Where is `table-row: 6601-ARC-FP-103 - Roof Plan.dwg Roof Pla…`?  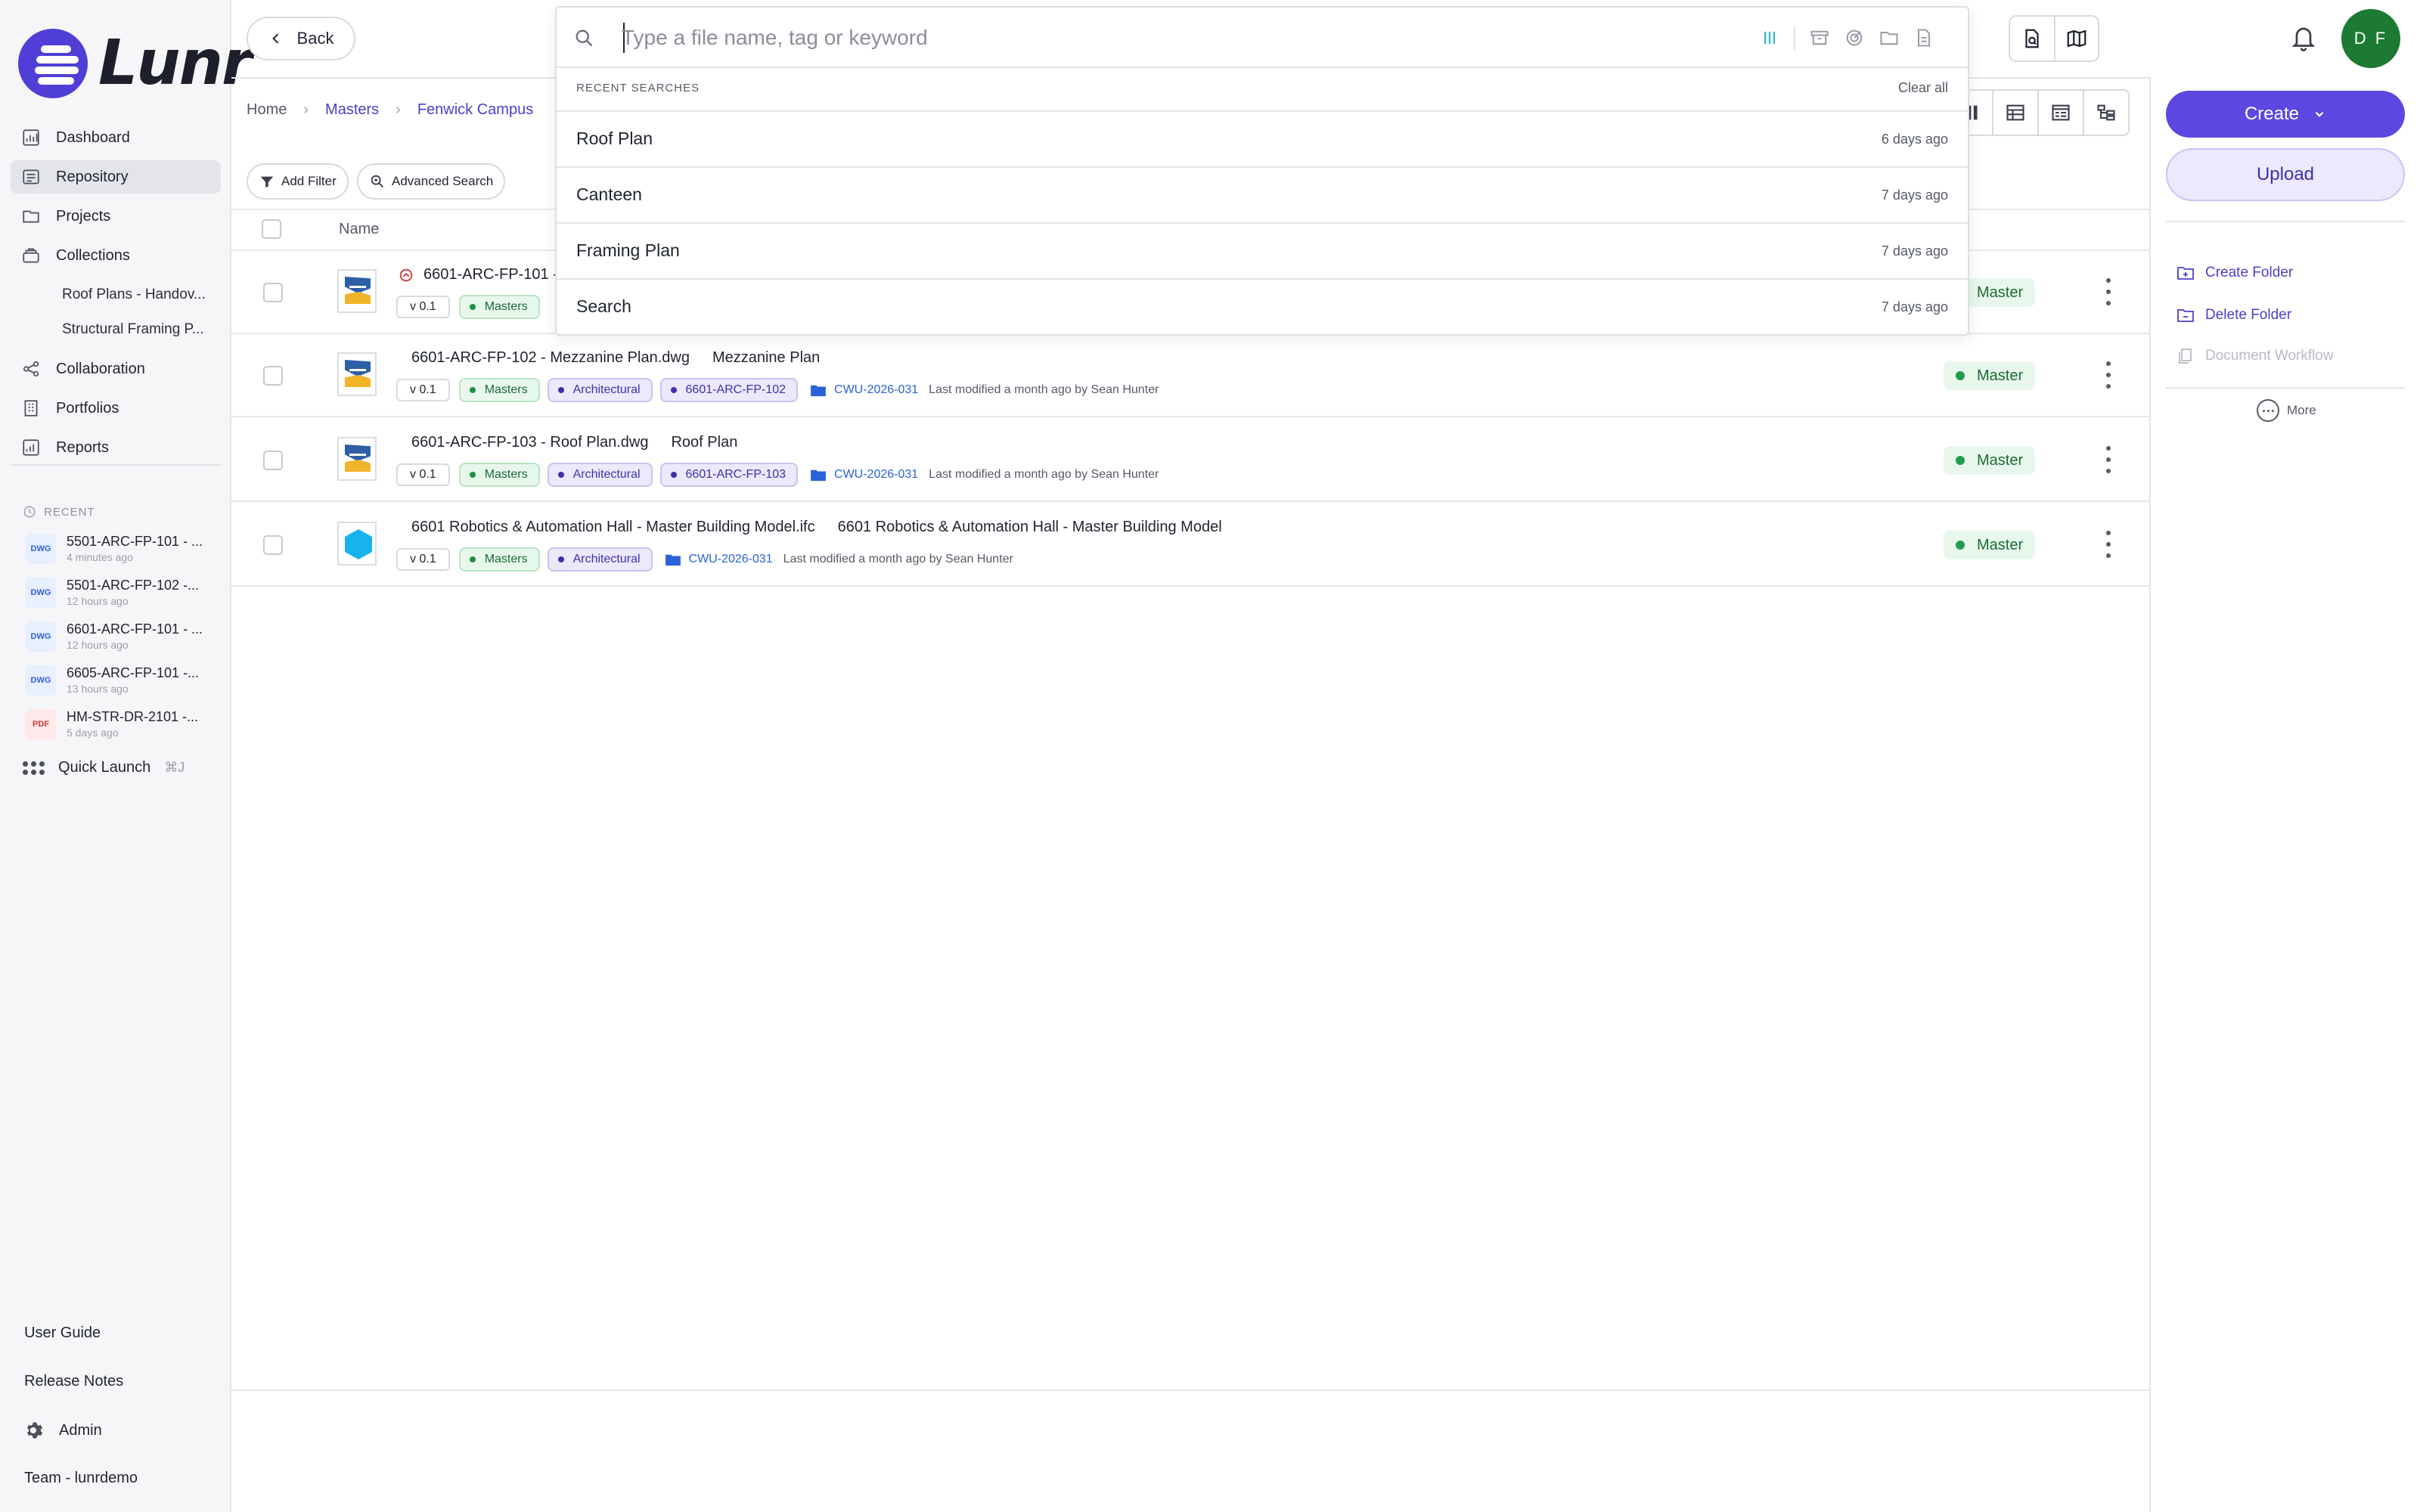
table-row: 6601-ARC-FP-103 - Roof Plan.dwg Roof Pla… is located at coordinates (1190, 460).